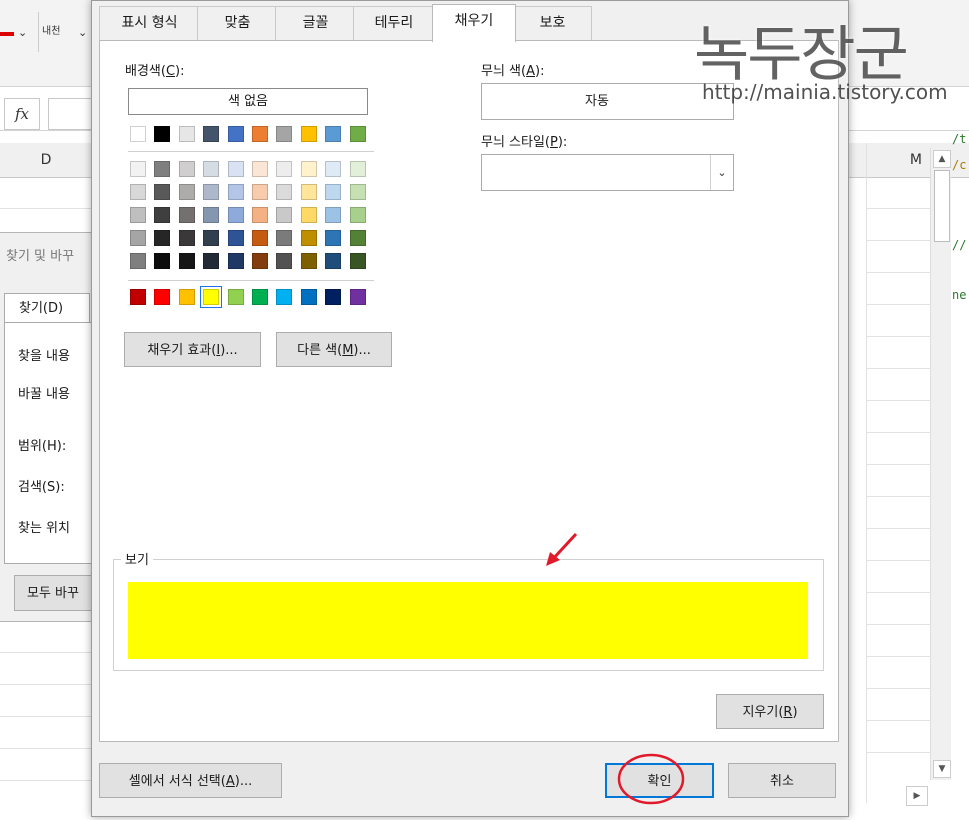  Describe the element at coordinates (552, 23) in the screenshot. I see `tab-protection: 보호` at that location.